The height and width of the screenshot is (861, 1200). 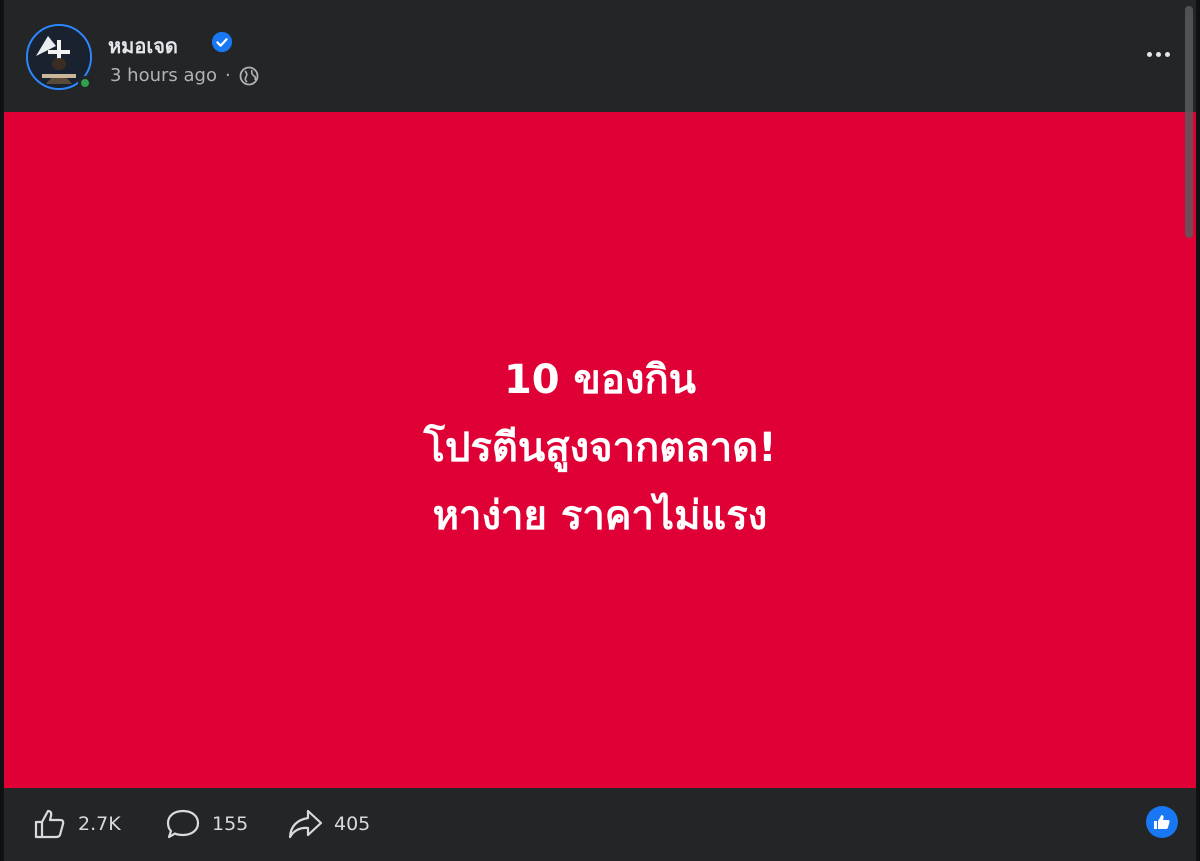 What do you see at coordinates (600, 824) in the screenshot?
I see `post-footer: 2.7K 155 405` at bounding box center [600, 824].